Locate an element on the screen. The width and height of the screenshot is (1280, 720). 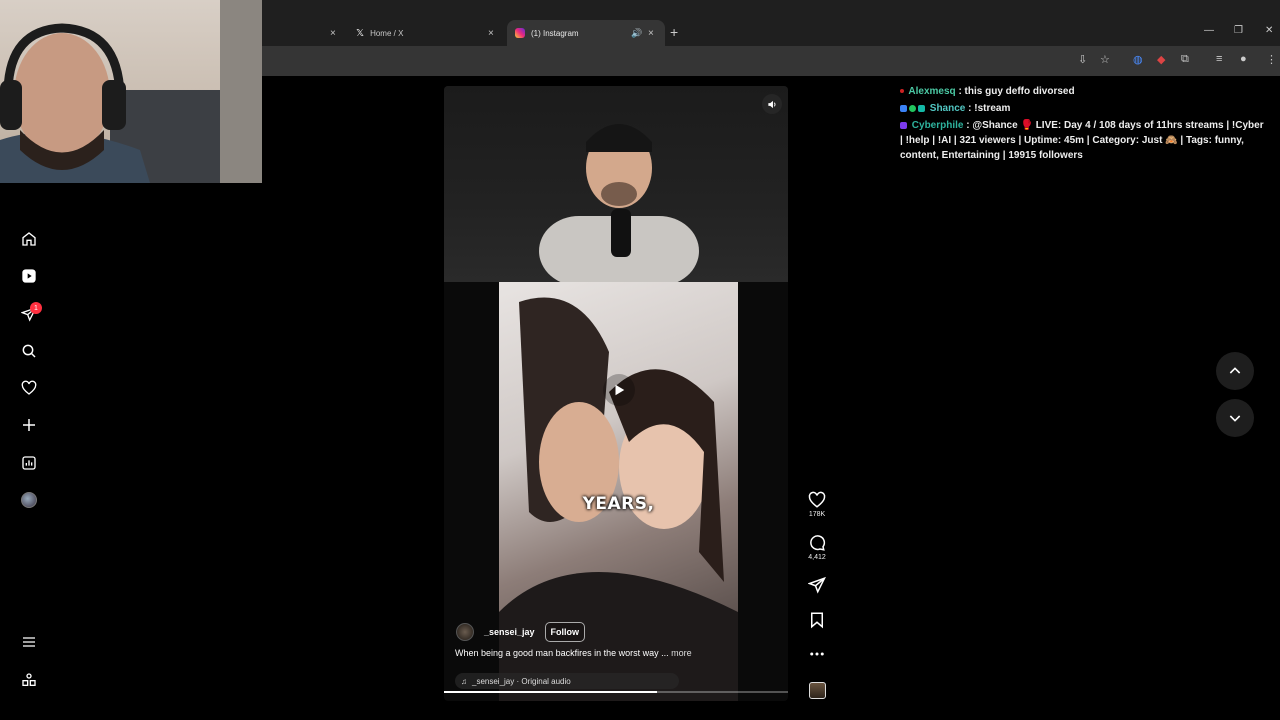
ellipsis-icon is located at coordinates (817, 654).